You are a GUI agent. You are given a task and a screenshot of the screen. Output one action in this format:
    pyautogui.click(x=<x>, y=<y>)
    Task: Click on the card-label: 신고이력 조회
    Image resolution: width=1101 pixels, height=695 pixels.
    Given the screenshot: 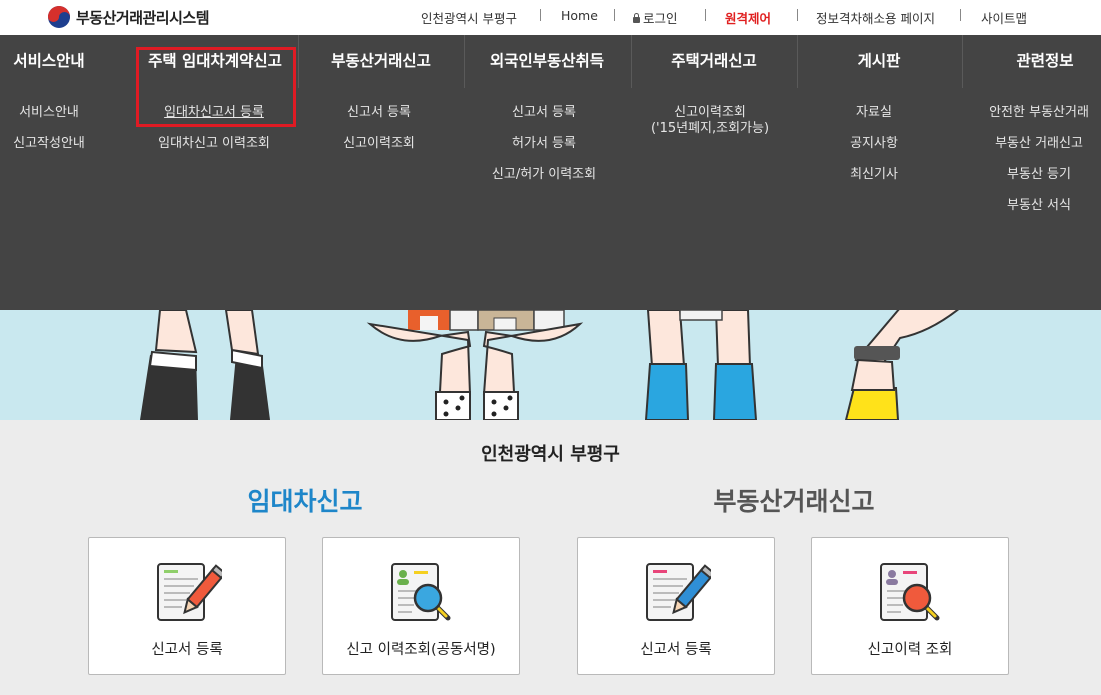 What is the action you would take?
    pyautogui.click(x=910, y=650)
    